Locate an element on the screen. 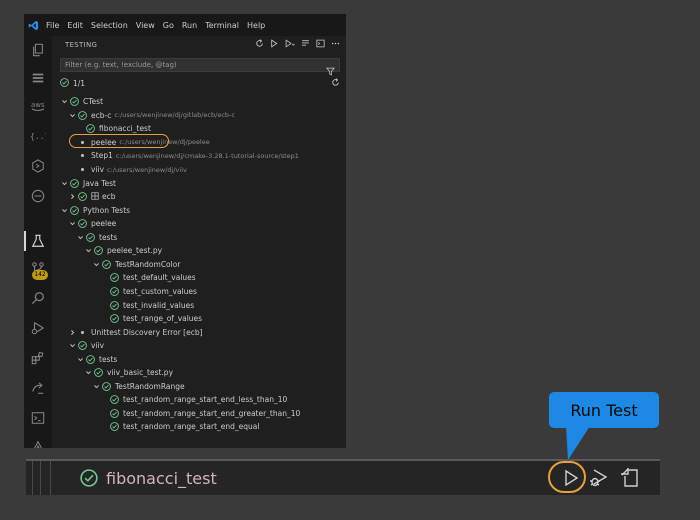  test-tree-item: TestRandomRange is located at coordinates (199, 387).